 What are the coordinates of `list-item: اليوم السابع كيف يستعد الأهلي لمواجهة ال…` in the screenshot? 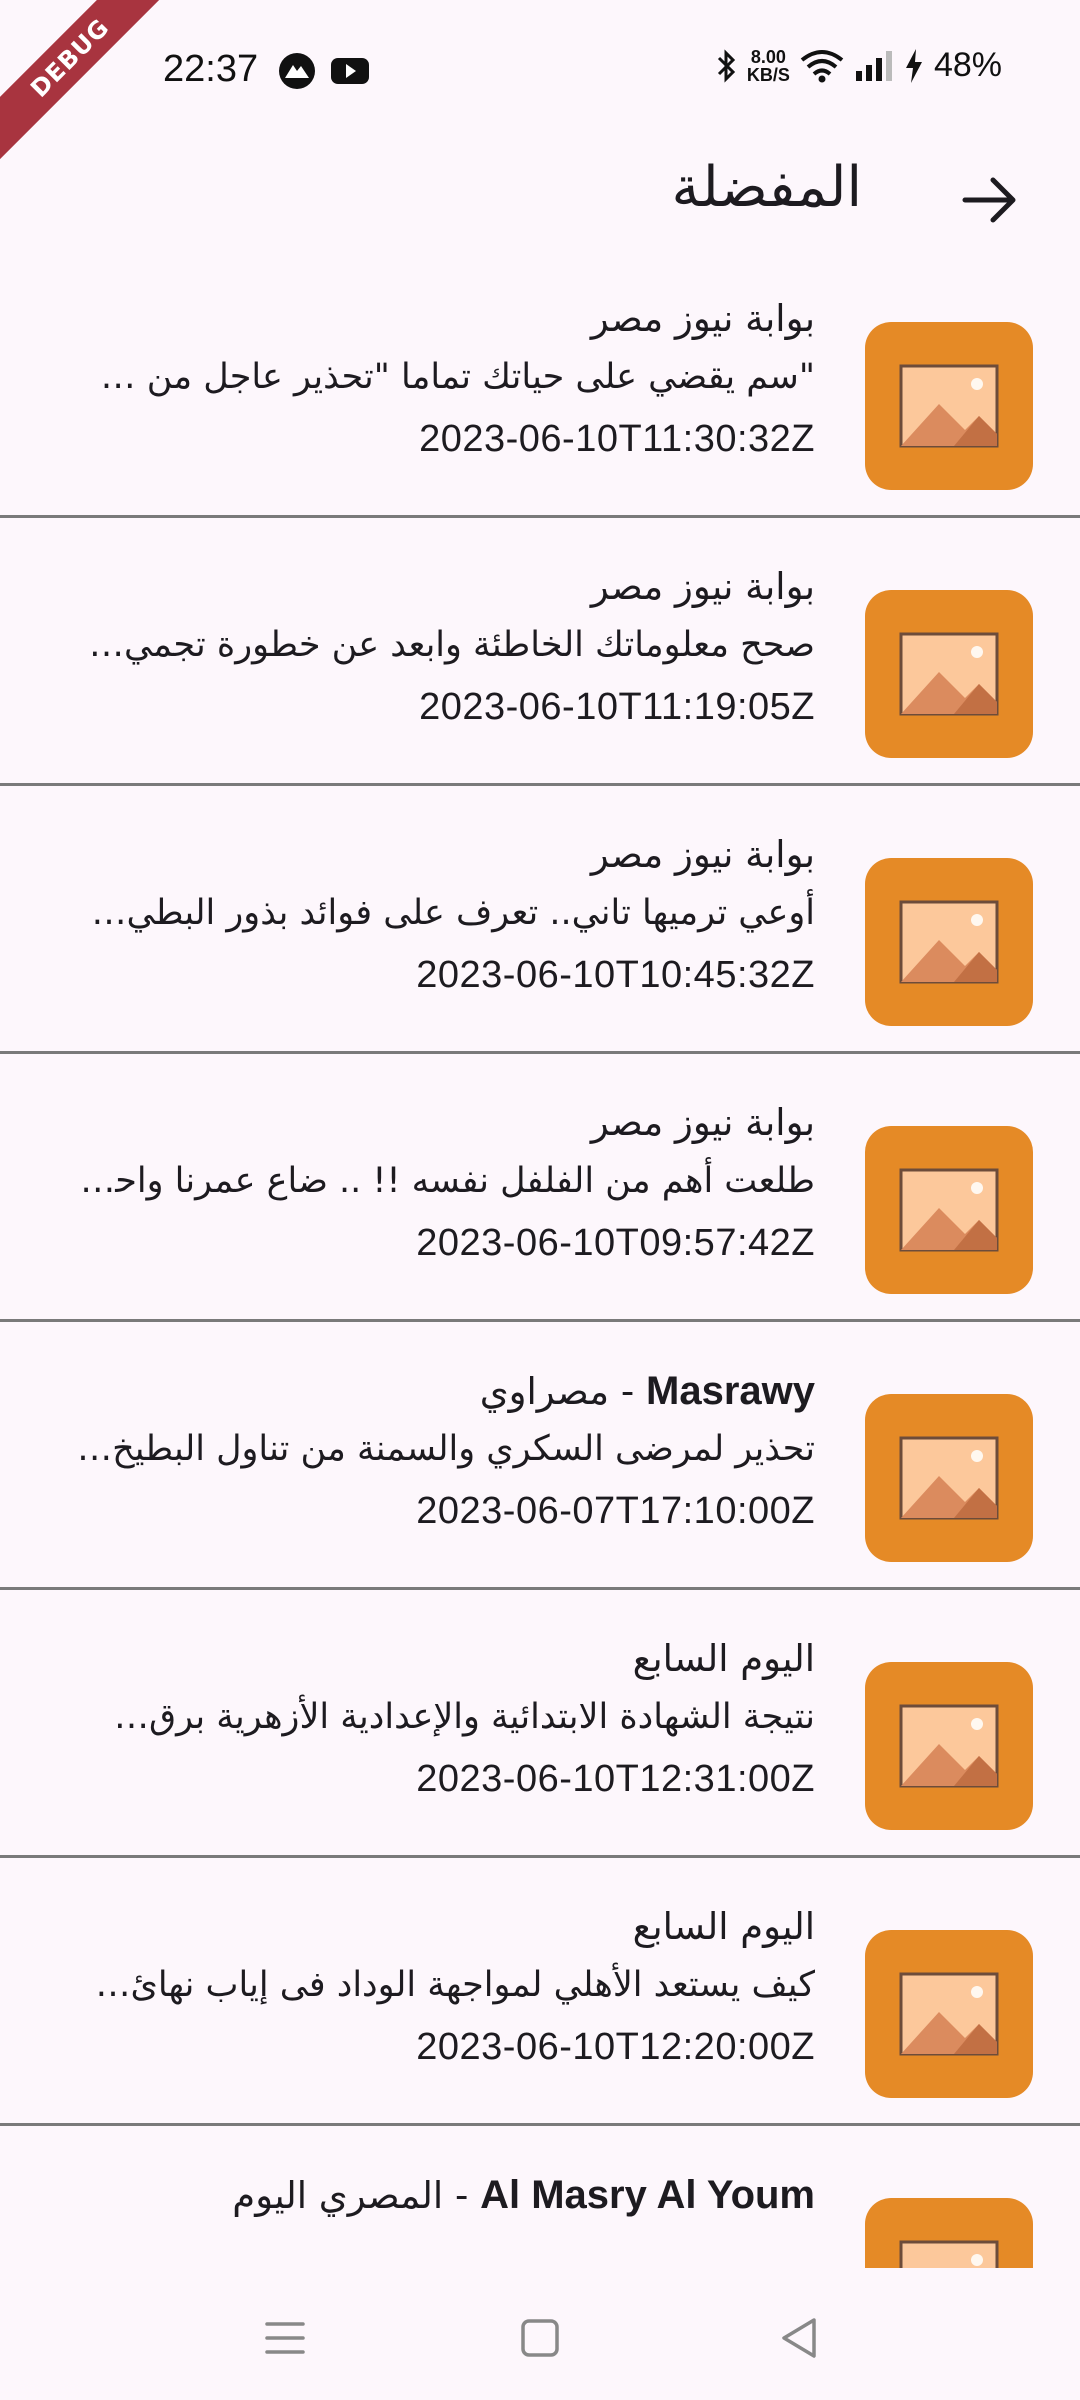 It's located at (540, 1992).